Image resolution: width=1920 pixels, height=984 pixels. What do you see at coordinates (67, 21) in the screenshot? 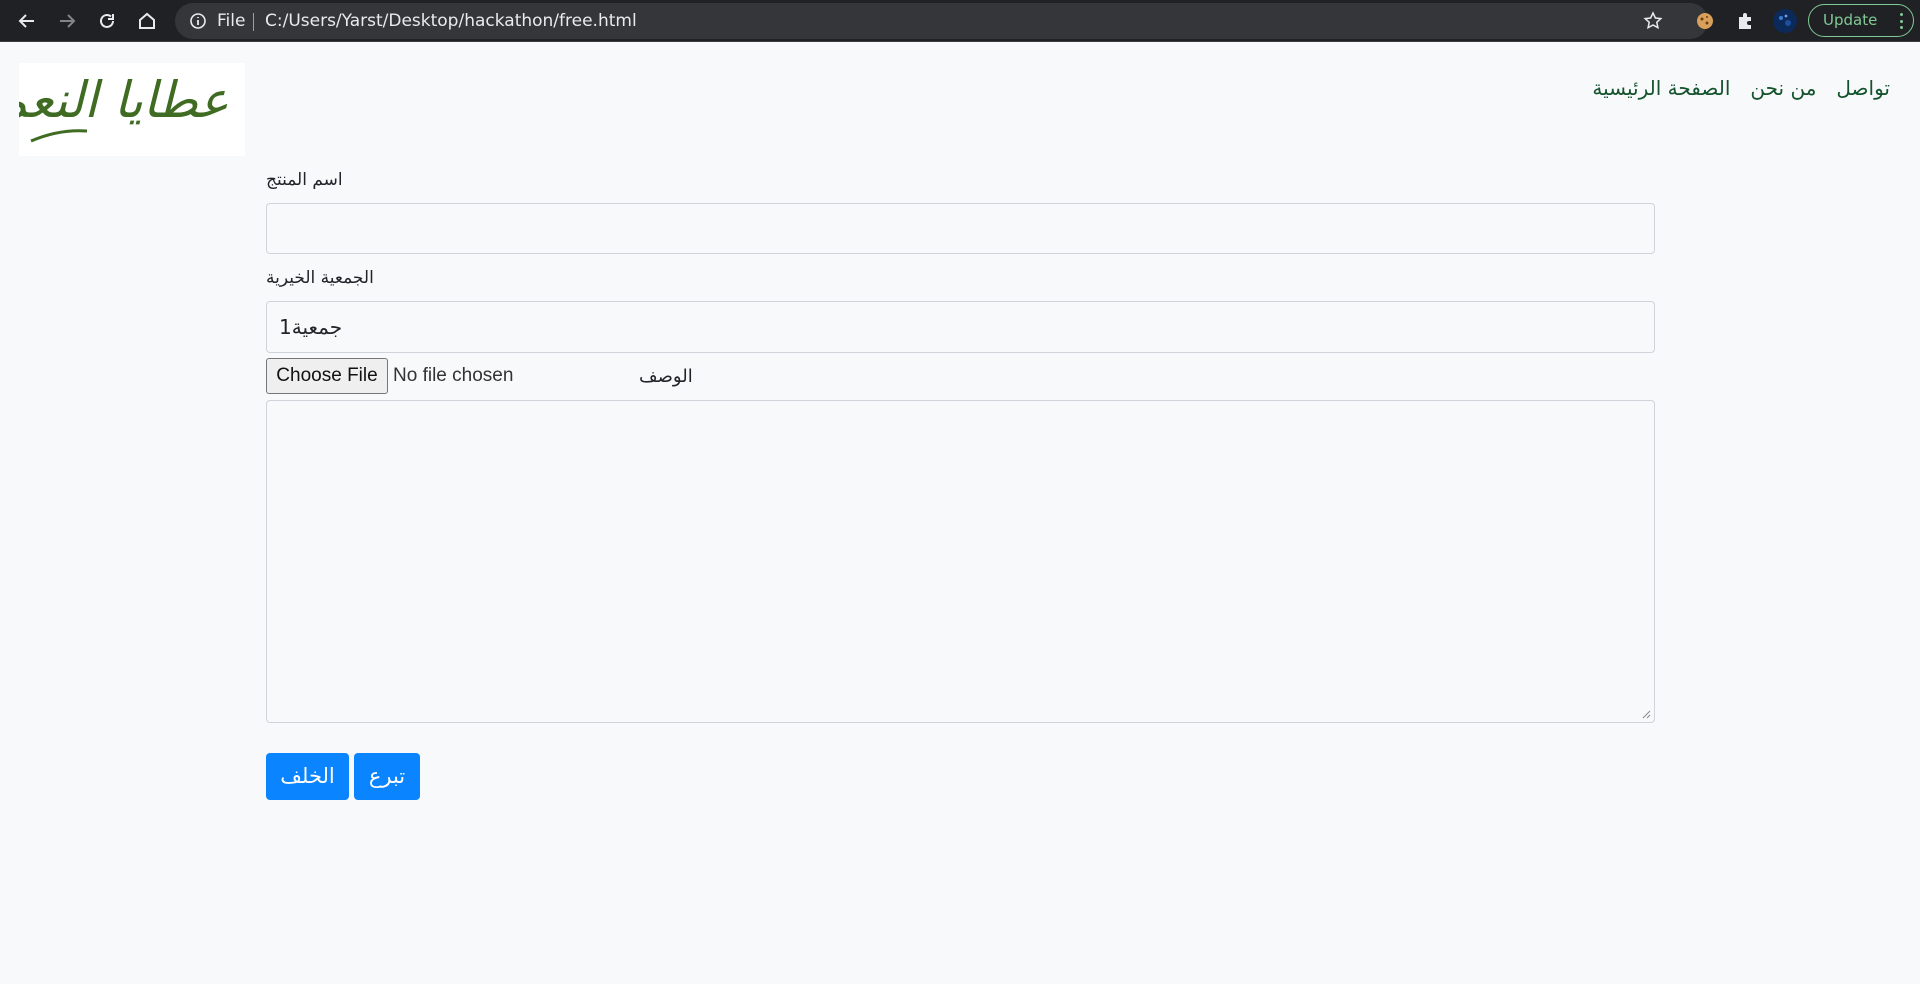
I see `forward-arrow-icon` at bounding box center [67, 21].